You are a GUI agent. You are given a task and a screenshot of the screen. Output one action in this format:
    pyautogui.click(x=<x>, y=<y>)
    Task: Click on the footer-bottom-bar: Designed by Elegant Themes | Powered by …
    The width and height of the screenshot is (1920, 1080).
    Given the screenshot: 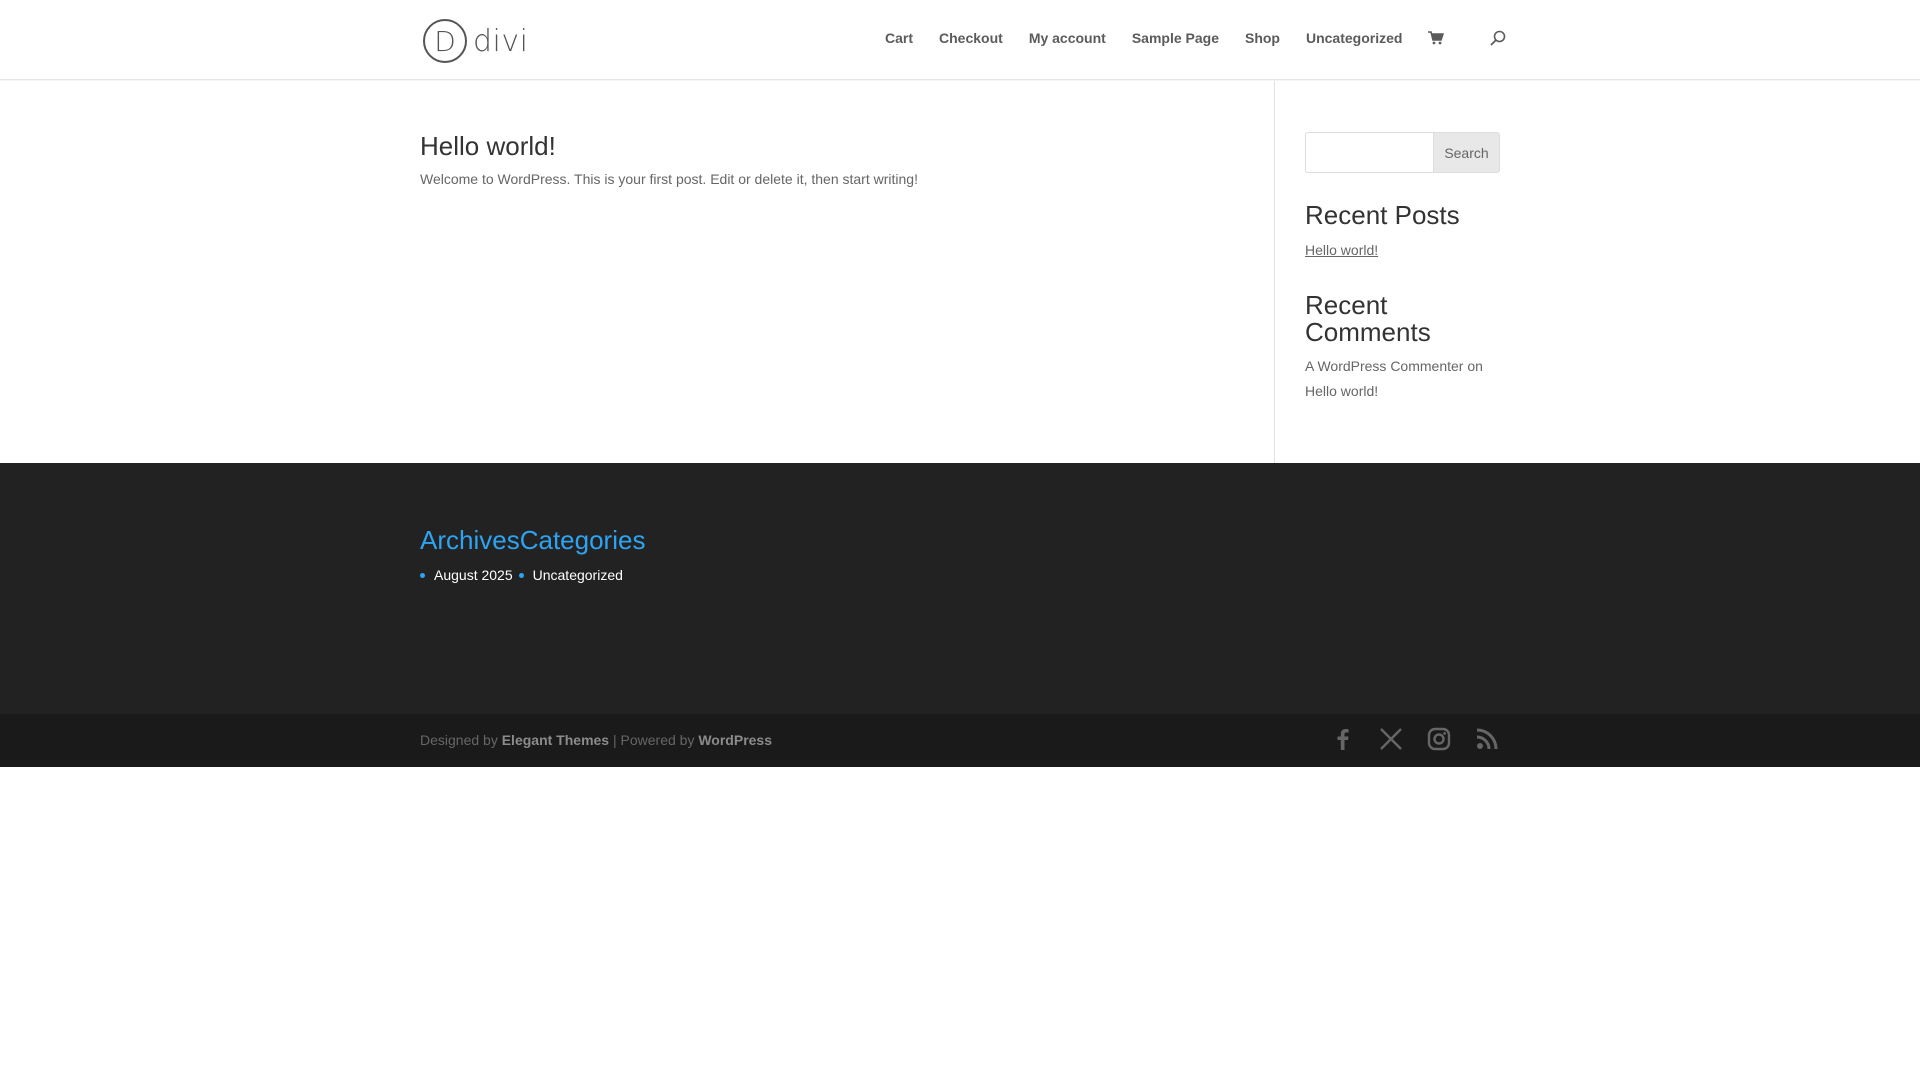 What is the action you would take?
    pyautogui.click(x=960, y=740)
    